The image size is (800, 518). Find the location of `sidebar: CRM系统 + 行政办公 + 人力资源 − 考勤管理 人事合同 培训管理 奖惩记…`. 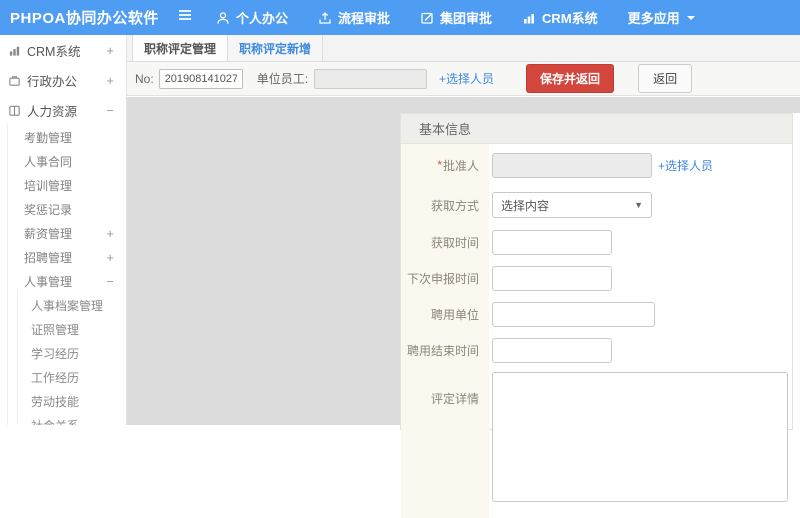

sidebar: CRM系统 + 行政办公 + 人力资源 − 考勤管理 人事合同 培训管理 奖惩记… is located at coordinates (63, 230).